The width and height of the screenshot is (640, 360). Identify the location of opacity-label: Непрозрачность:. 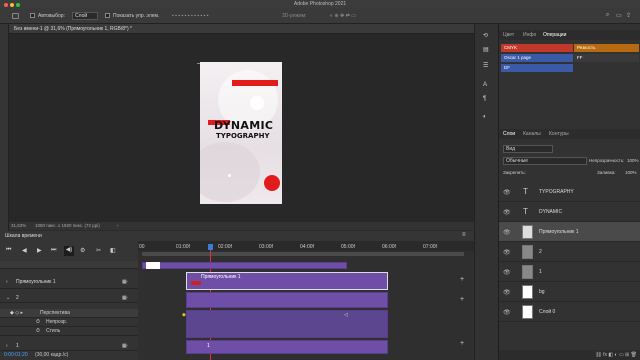
(607, 160).